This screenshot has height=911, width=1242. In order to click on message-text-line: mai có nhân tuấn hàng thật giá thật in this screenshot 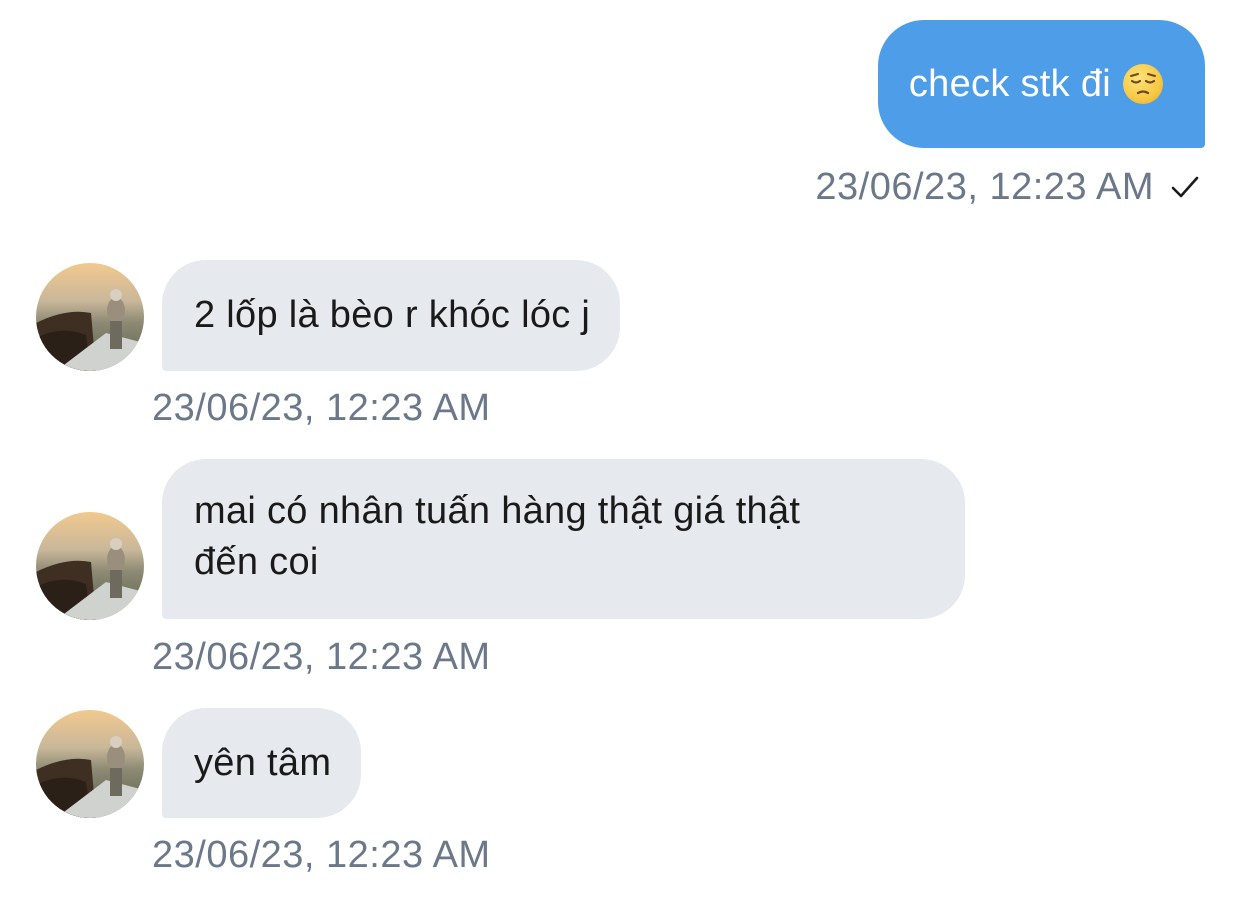, I will do `click(497, 511)`.